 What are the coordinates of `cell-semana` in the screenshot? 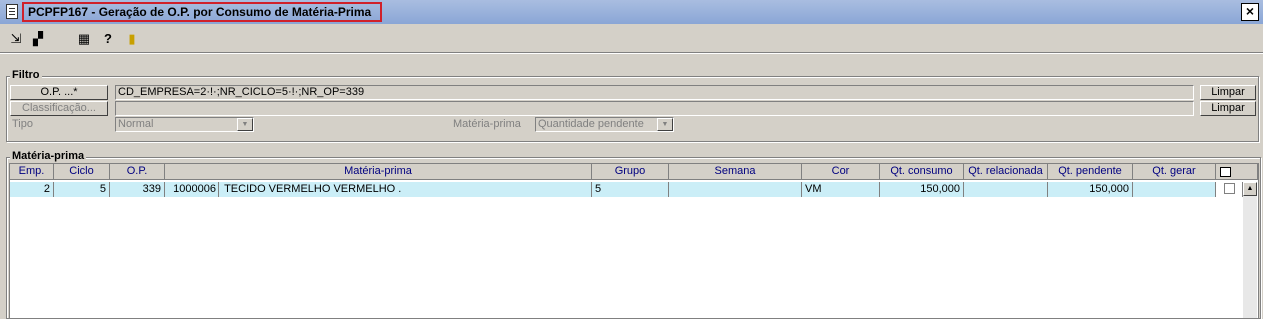 It's located at (735, 189).